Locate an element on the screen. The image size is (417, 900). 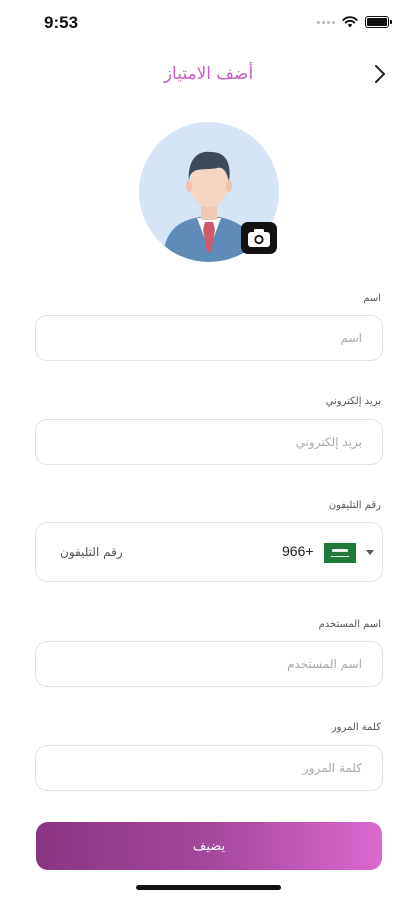
back-button is located at coordinates (380, 74).